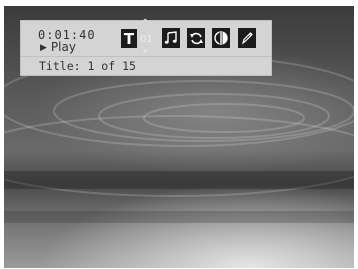 This screenshot has height=269, width=358. What do you see at coordinates (145, 23) in the screenshot?
I see `chevron-up-icon: ⌃` at bounding box center [145, 23].